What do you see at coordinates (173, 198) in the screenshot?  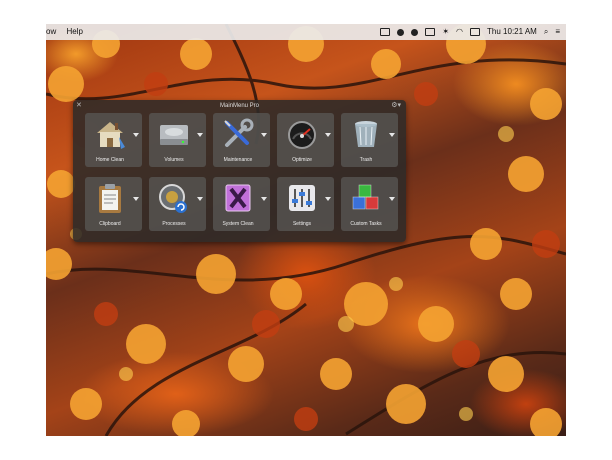 I see `processes-gear-icon` at bounding box center [173, 198].